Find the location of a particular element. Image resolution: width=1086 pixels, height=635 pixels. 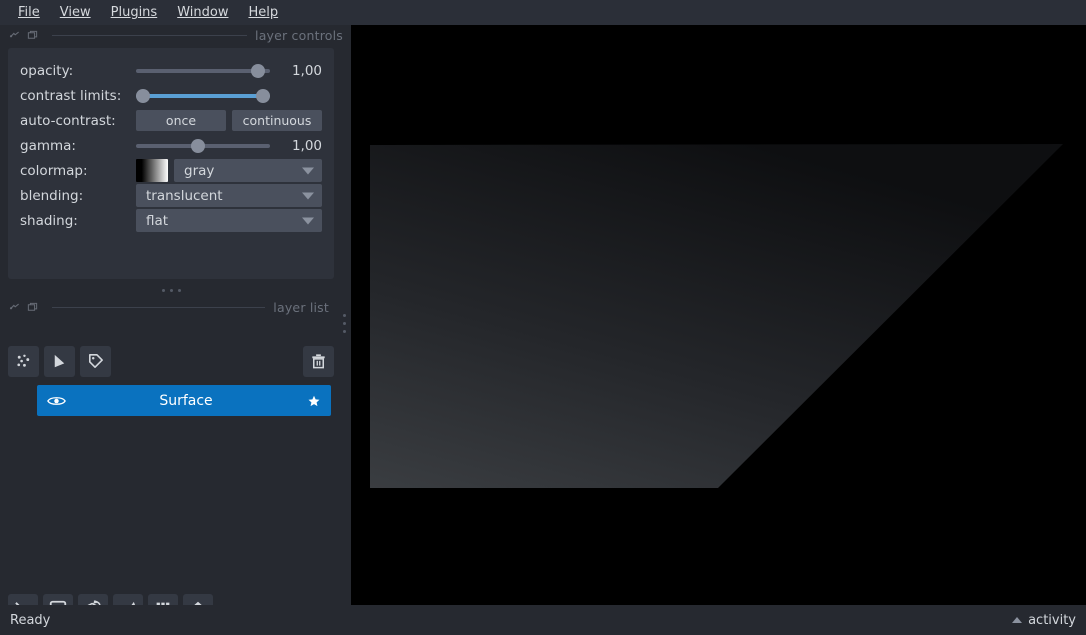

gamma-slider is located at coordinates (203, 146).